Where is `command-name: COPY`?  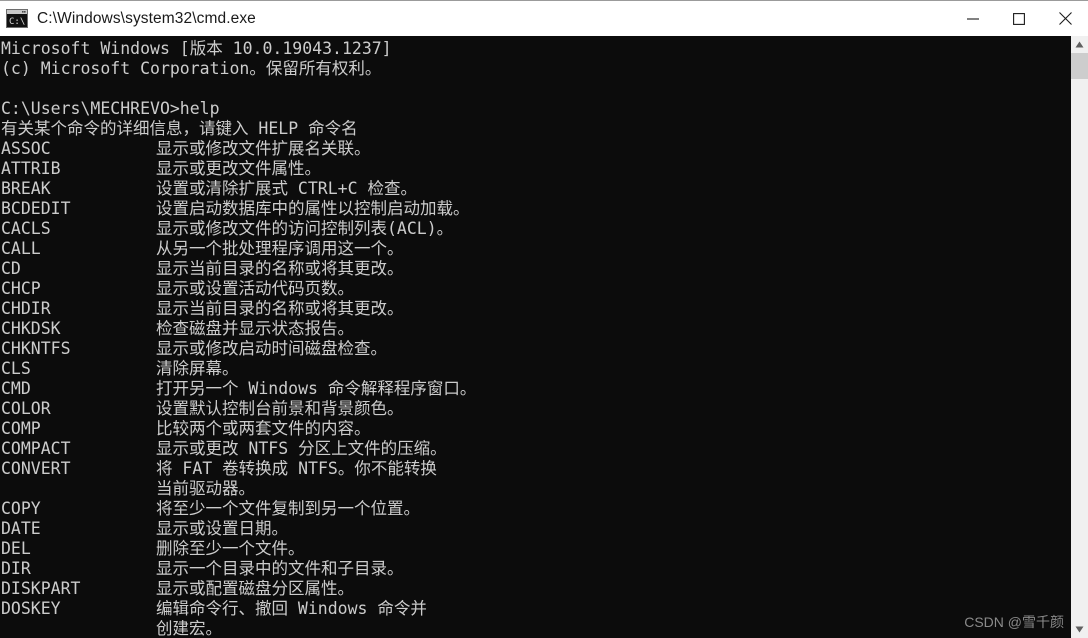 command-name: COPY is located at coordinates (21, 508).